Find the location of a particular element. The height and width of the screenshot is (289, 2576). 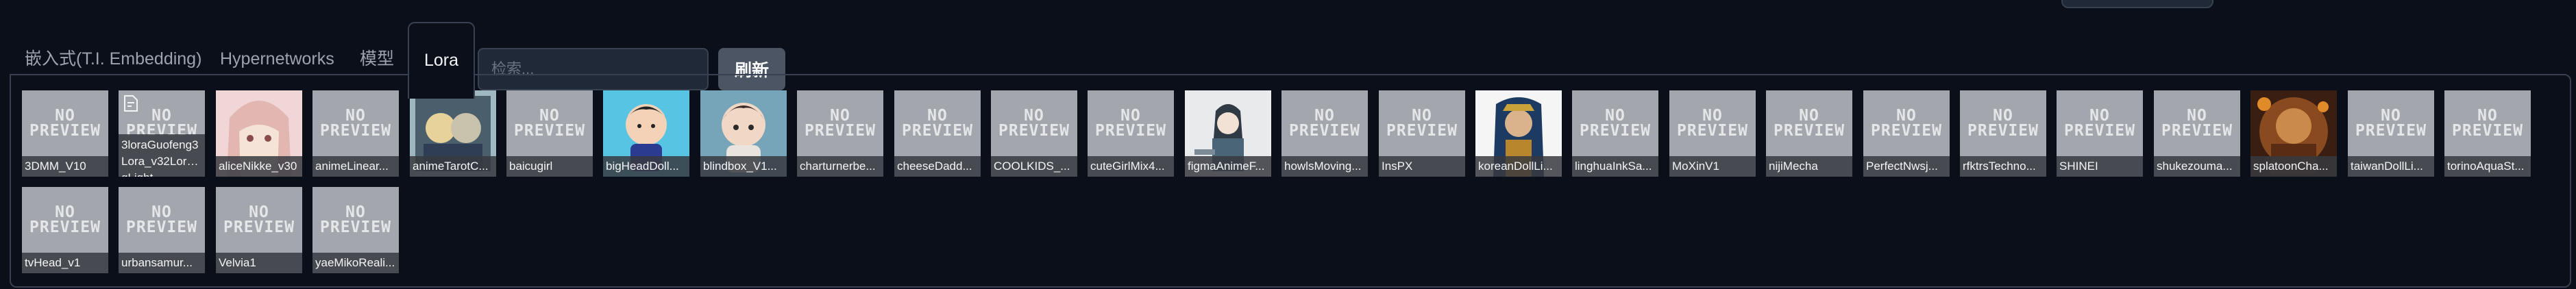

lora-card: NO PREVIEW nijiMecha is located at coordinates (1809, 133).